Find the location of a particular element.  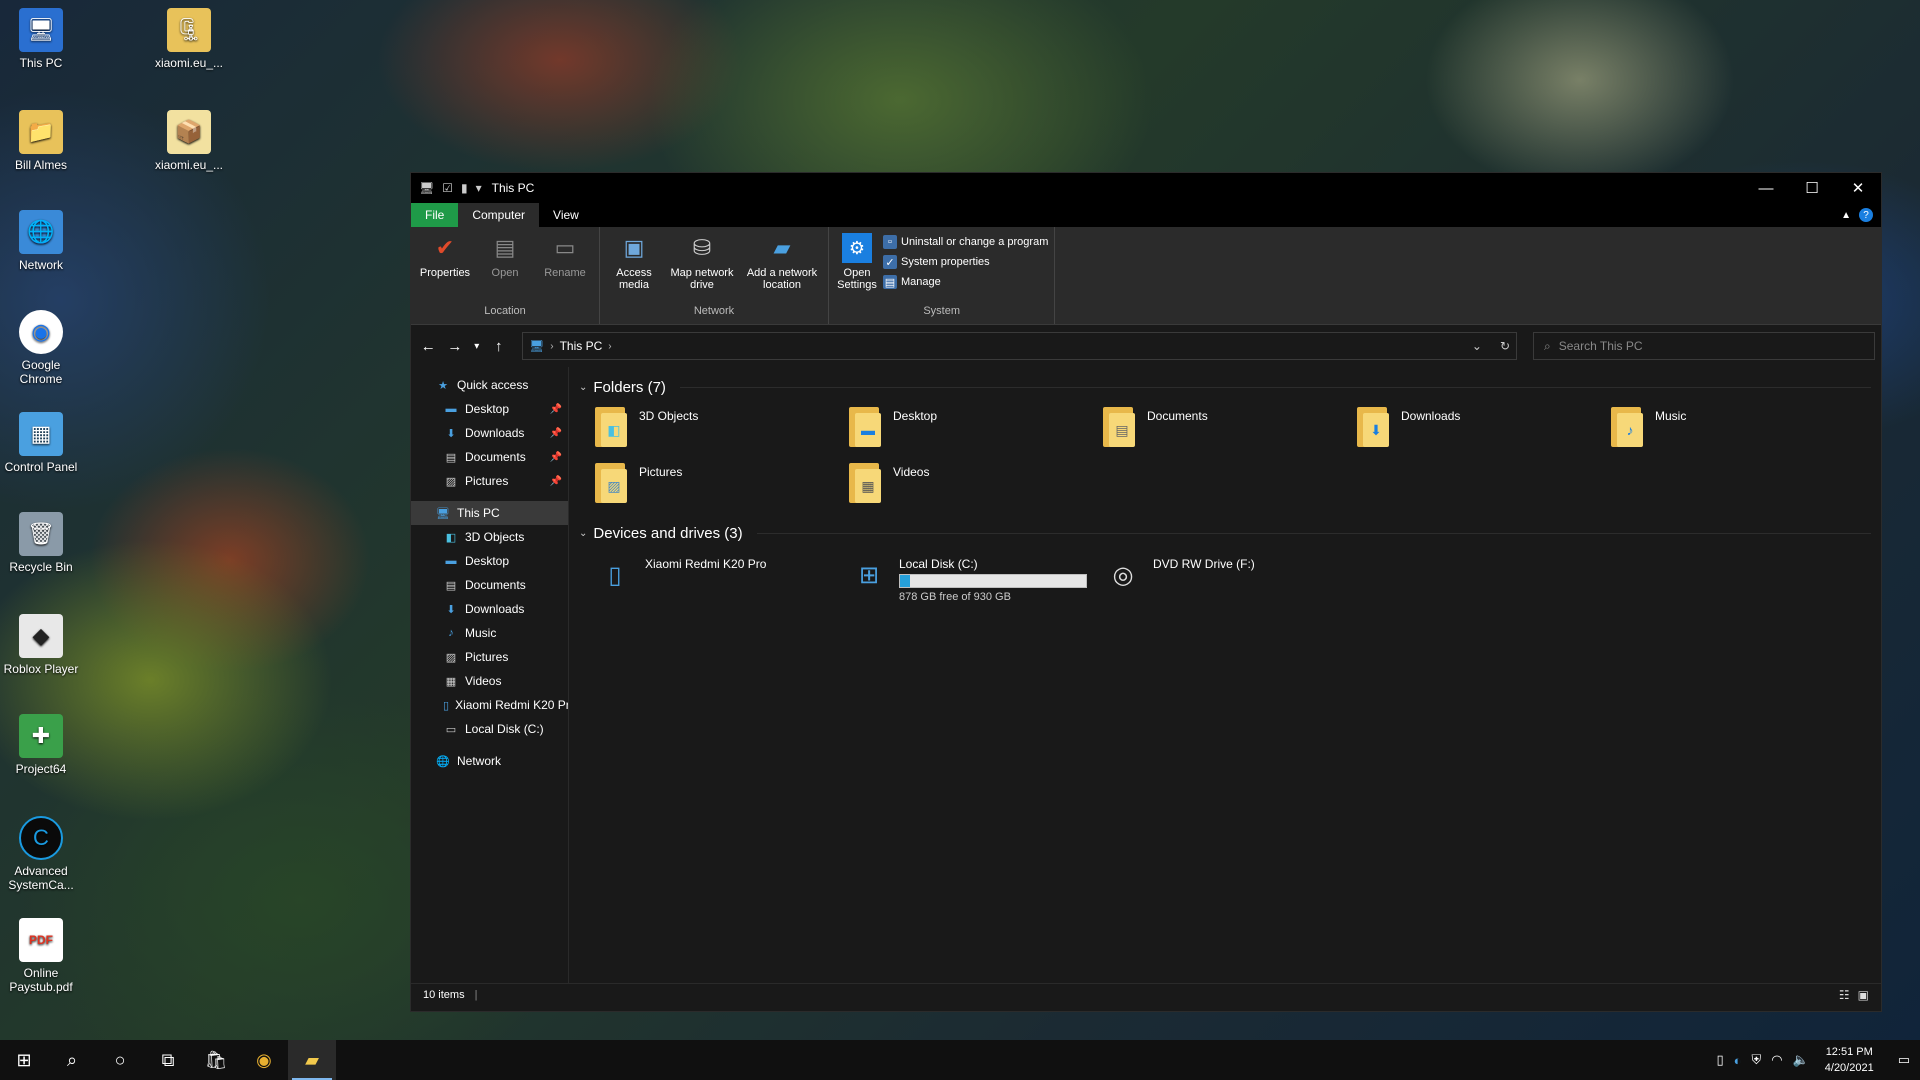

desktop-icon-this-pc: 🖥 This PC is located at coordinates (41, 39).